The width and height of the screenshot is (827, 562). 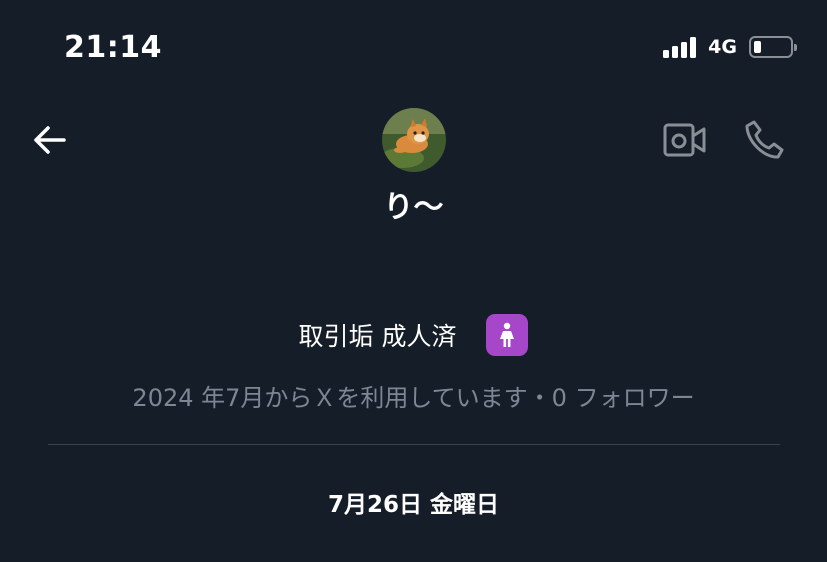 I want to click on status-indicators: 4G, so click(x=730, y=47).